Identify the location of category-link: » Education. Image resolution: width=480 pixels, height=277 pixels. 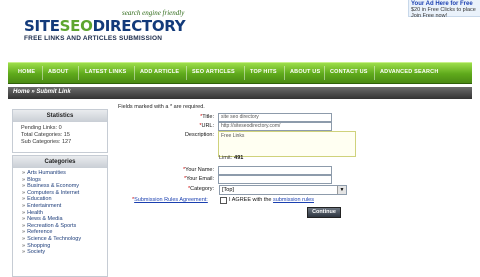
(64, 199).